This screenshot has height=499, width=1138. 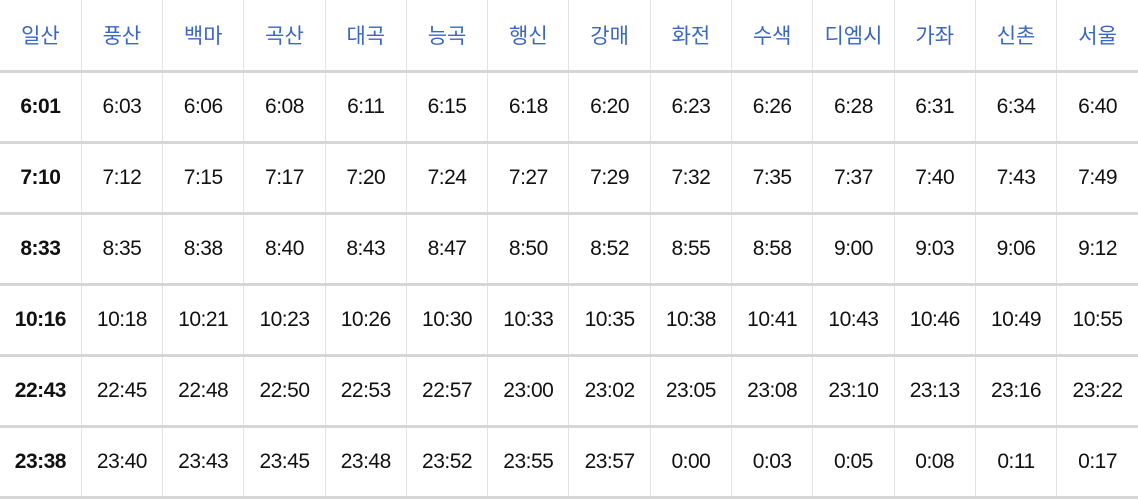 What do you see at coordinates (528, 107) in the screenshot?
I see `arrival-time-cell: 6:18` at bounding box center [528, 107].